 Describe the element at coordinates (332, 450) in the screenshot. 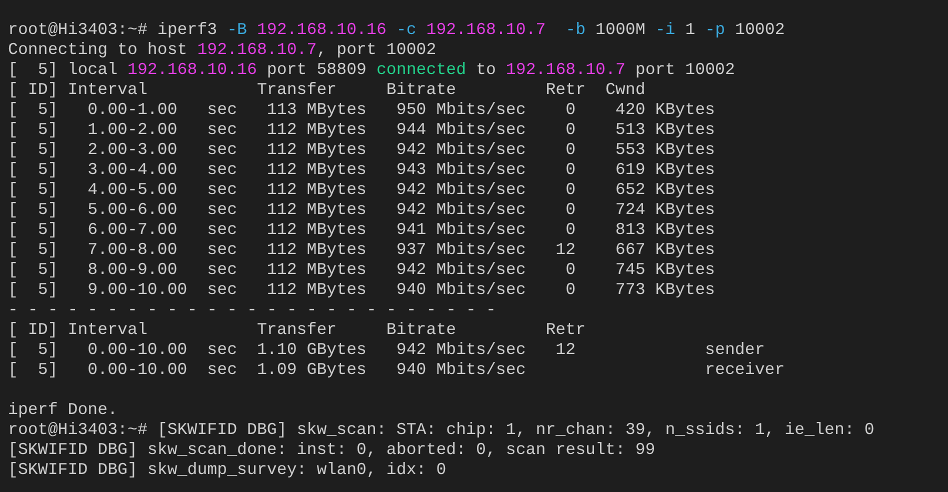

I see `terminal-line: [SKWIFID DBG] skw_scan_done: inst: 0, aborted: 0, scan result: 99` at that location.